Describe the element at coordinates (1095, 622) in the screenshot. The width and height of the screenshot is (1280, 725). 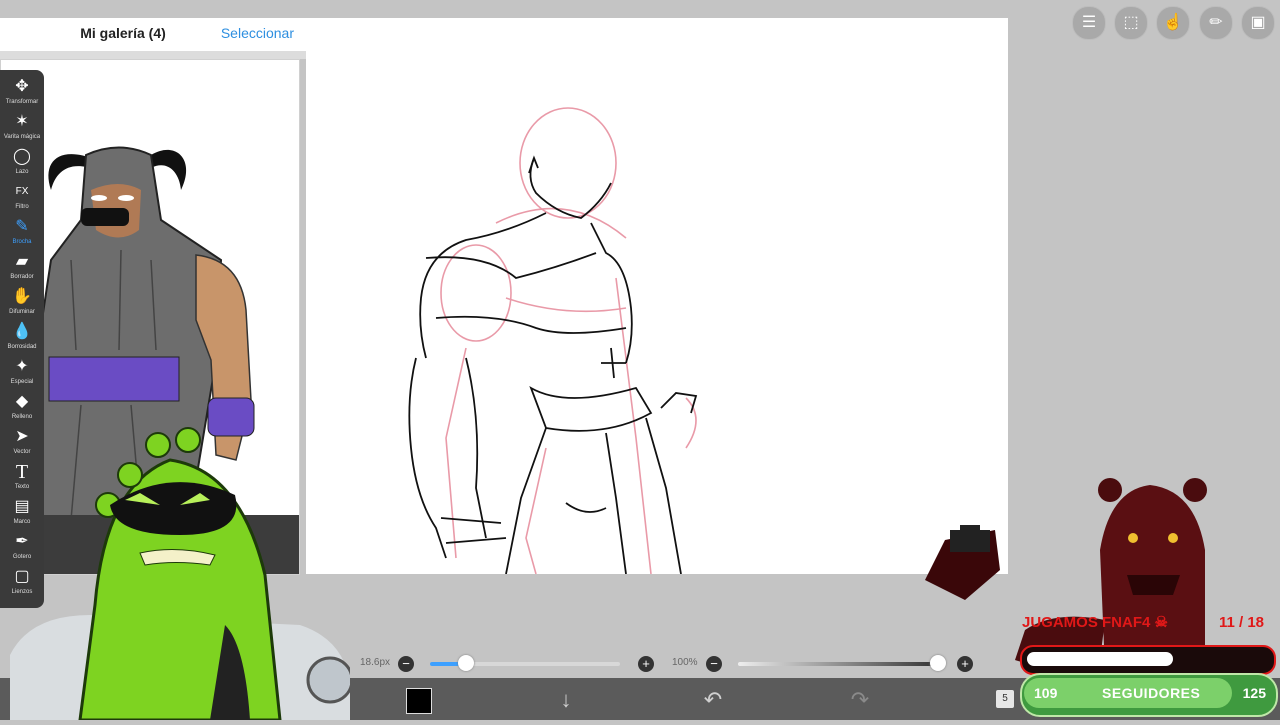
I see `stream-title-text: JUGAMOS FNAF4 ☠` at that location.